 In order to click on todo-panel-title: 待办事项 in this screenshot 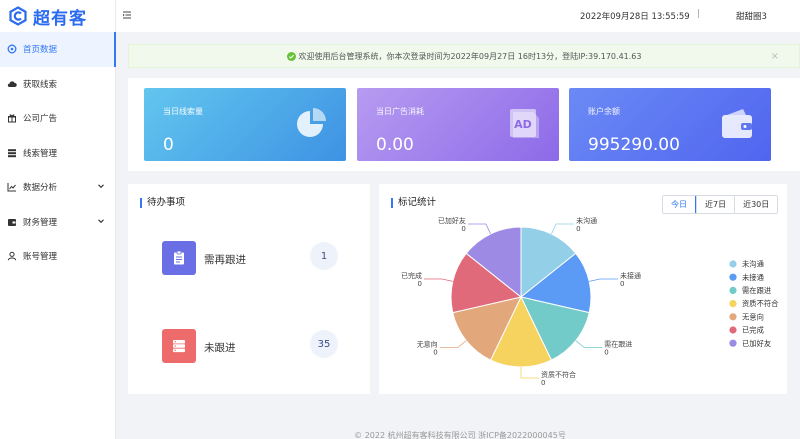, I will do `click(162, 203)`.